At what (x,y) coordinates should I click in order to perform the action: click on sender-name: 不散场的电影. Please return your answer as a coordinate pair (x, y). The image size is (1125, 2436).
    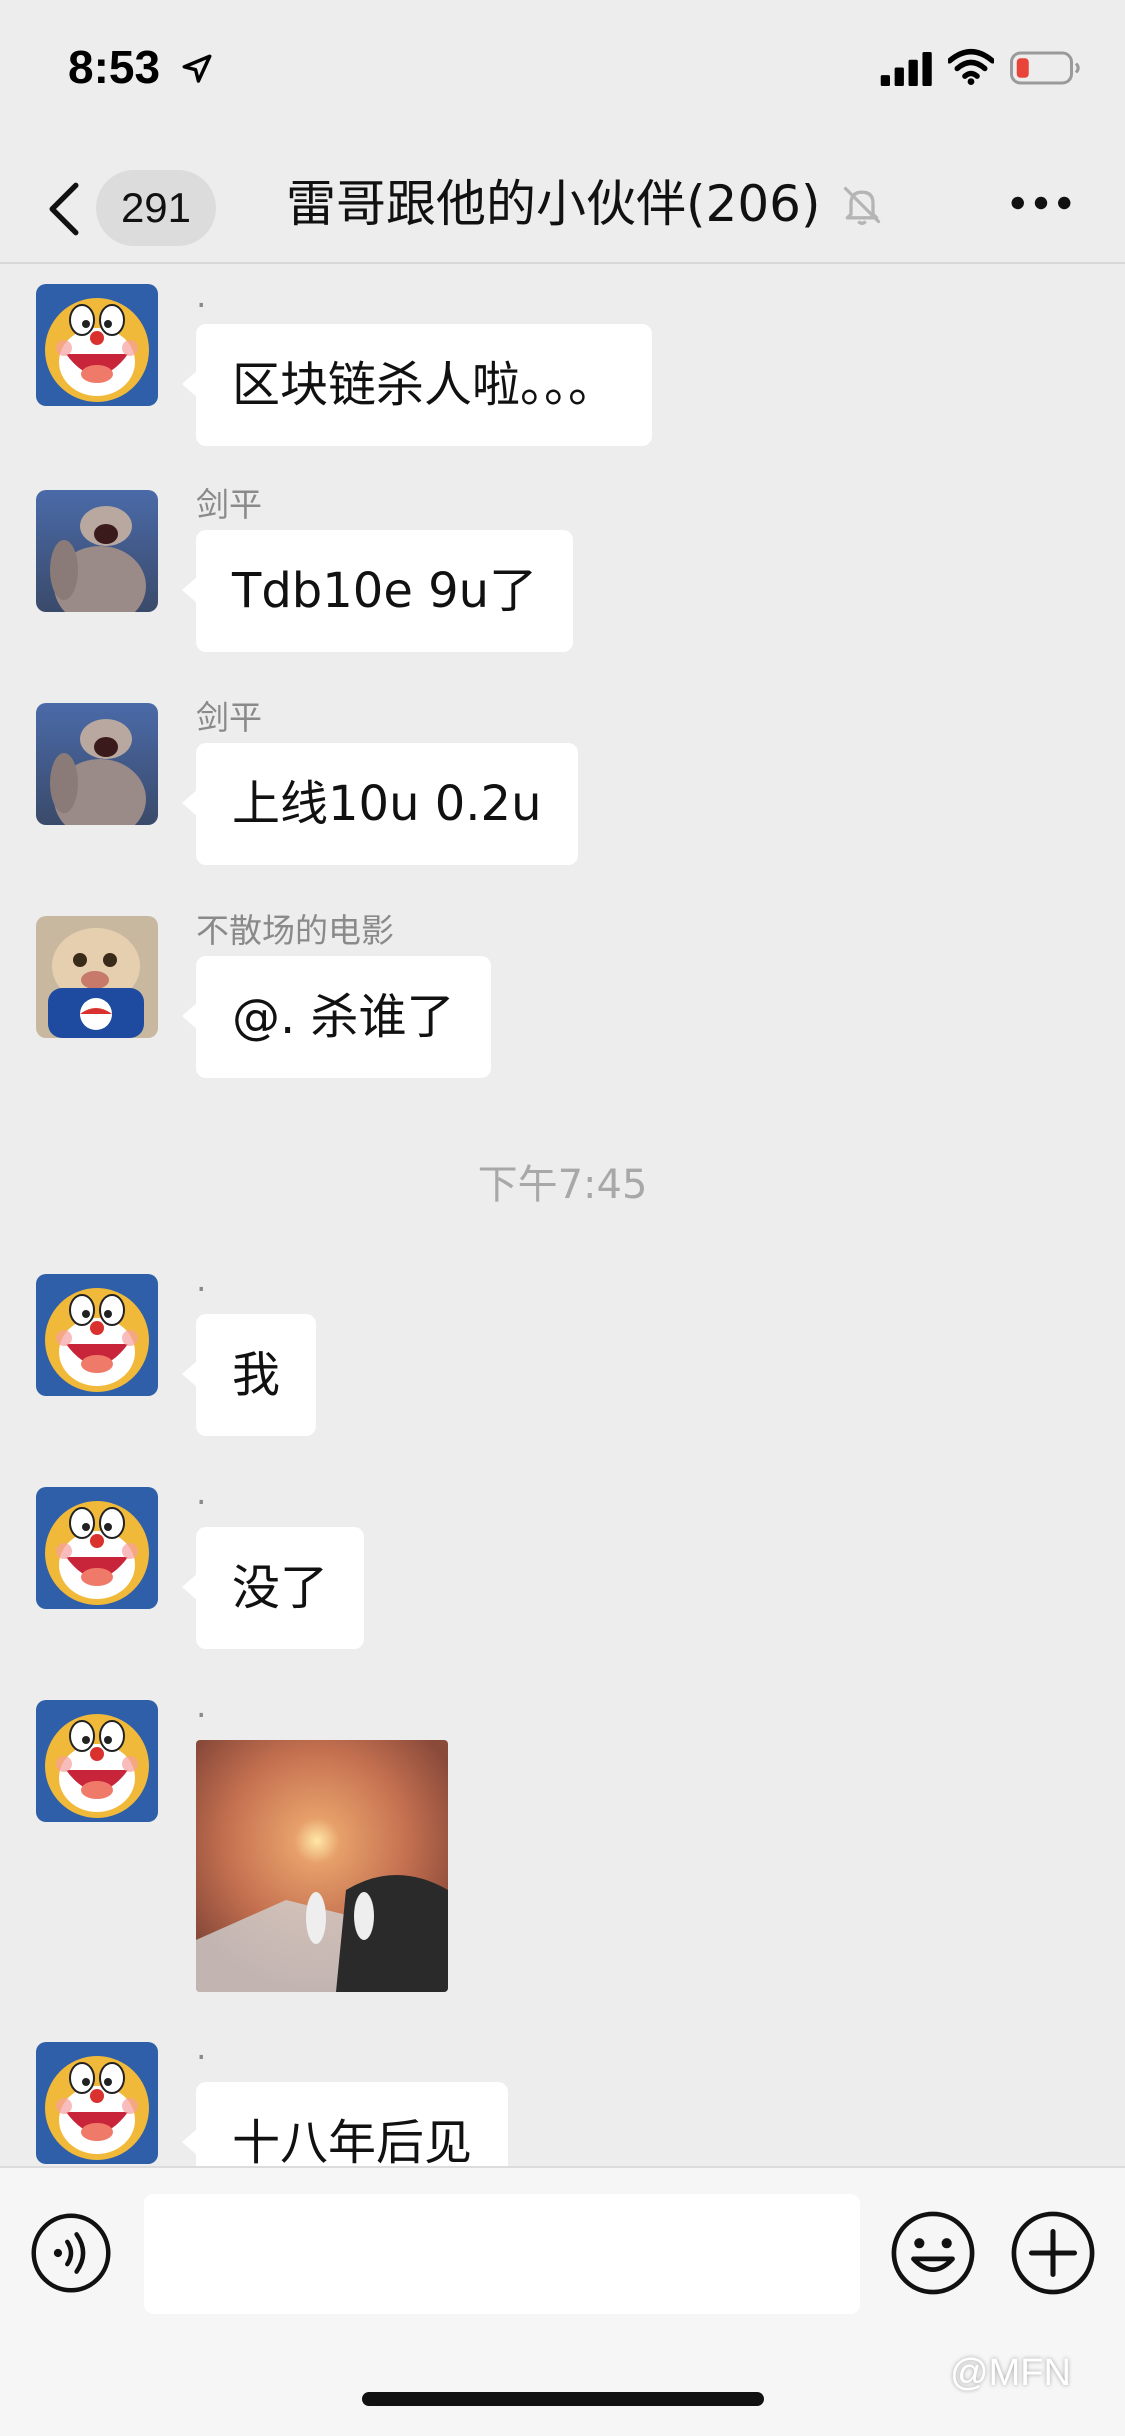
    Looking at the image, I should click on (295, 930).